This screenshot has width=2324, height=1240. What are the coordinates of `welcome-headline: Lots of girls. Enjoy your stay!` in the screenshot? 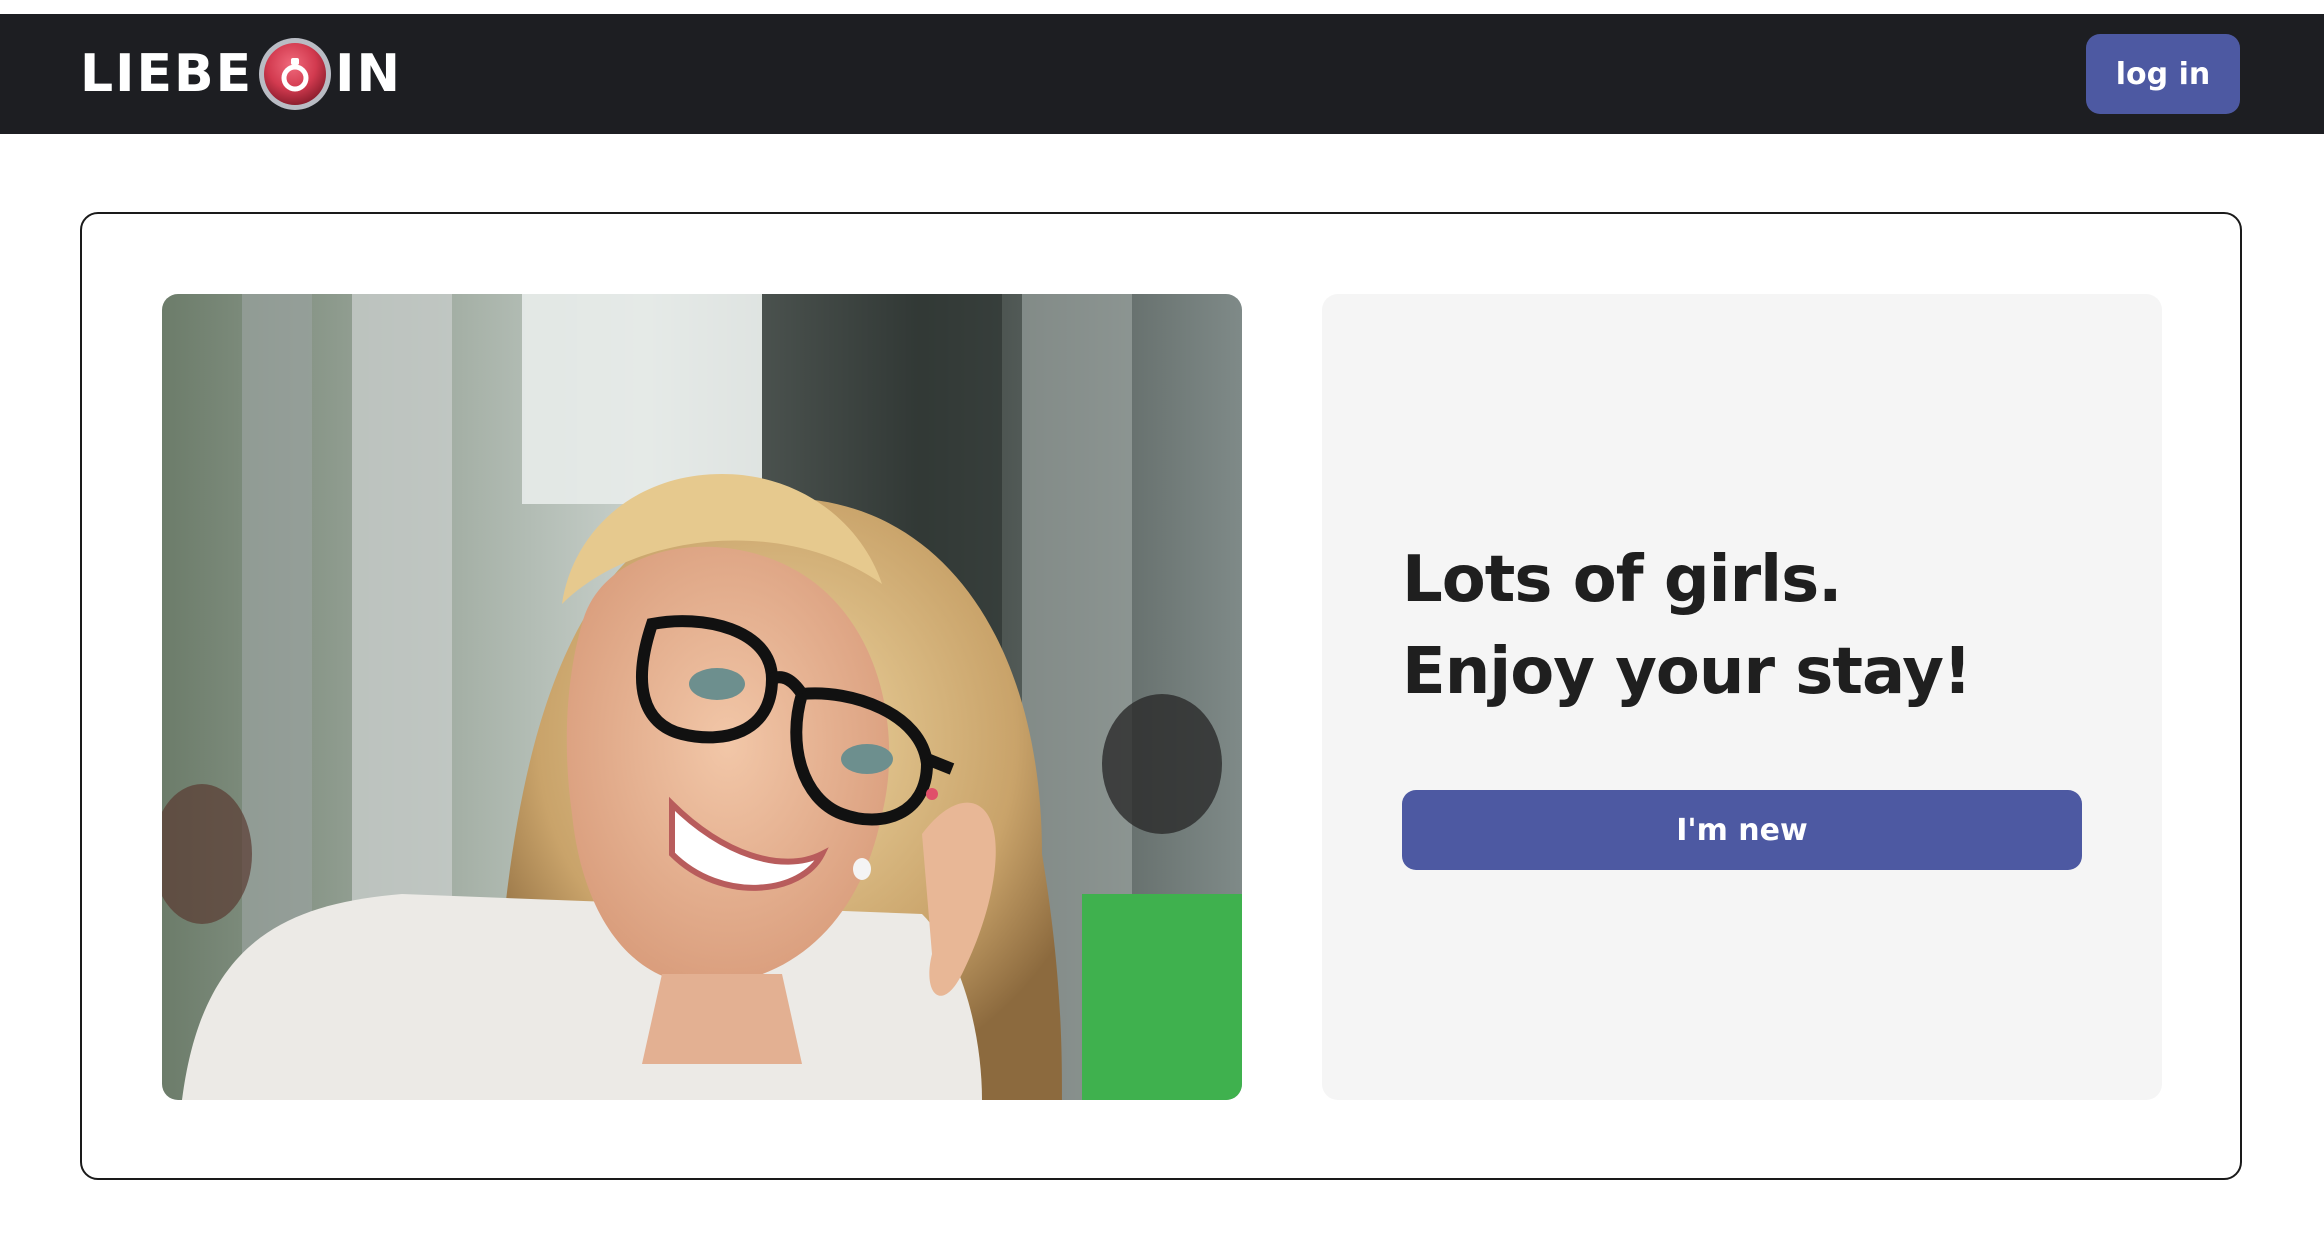 It's located at (1687, 626).